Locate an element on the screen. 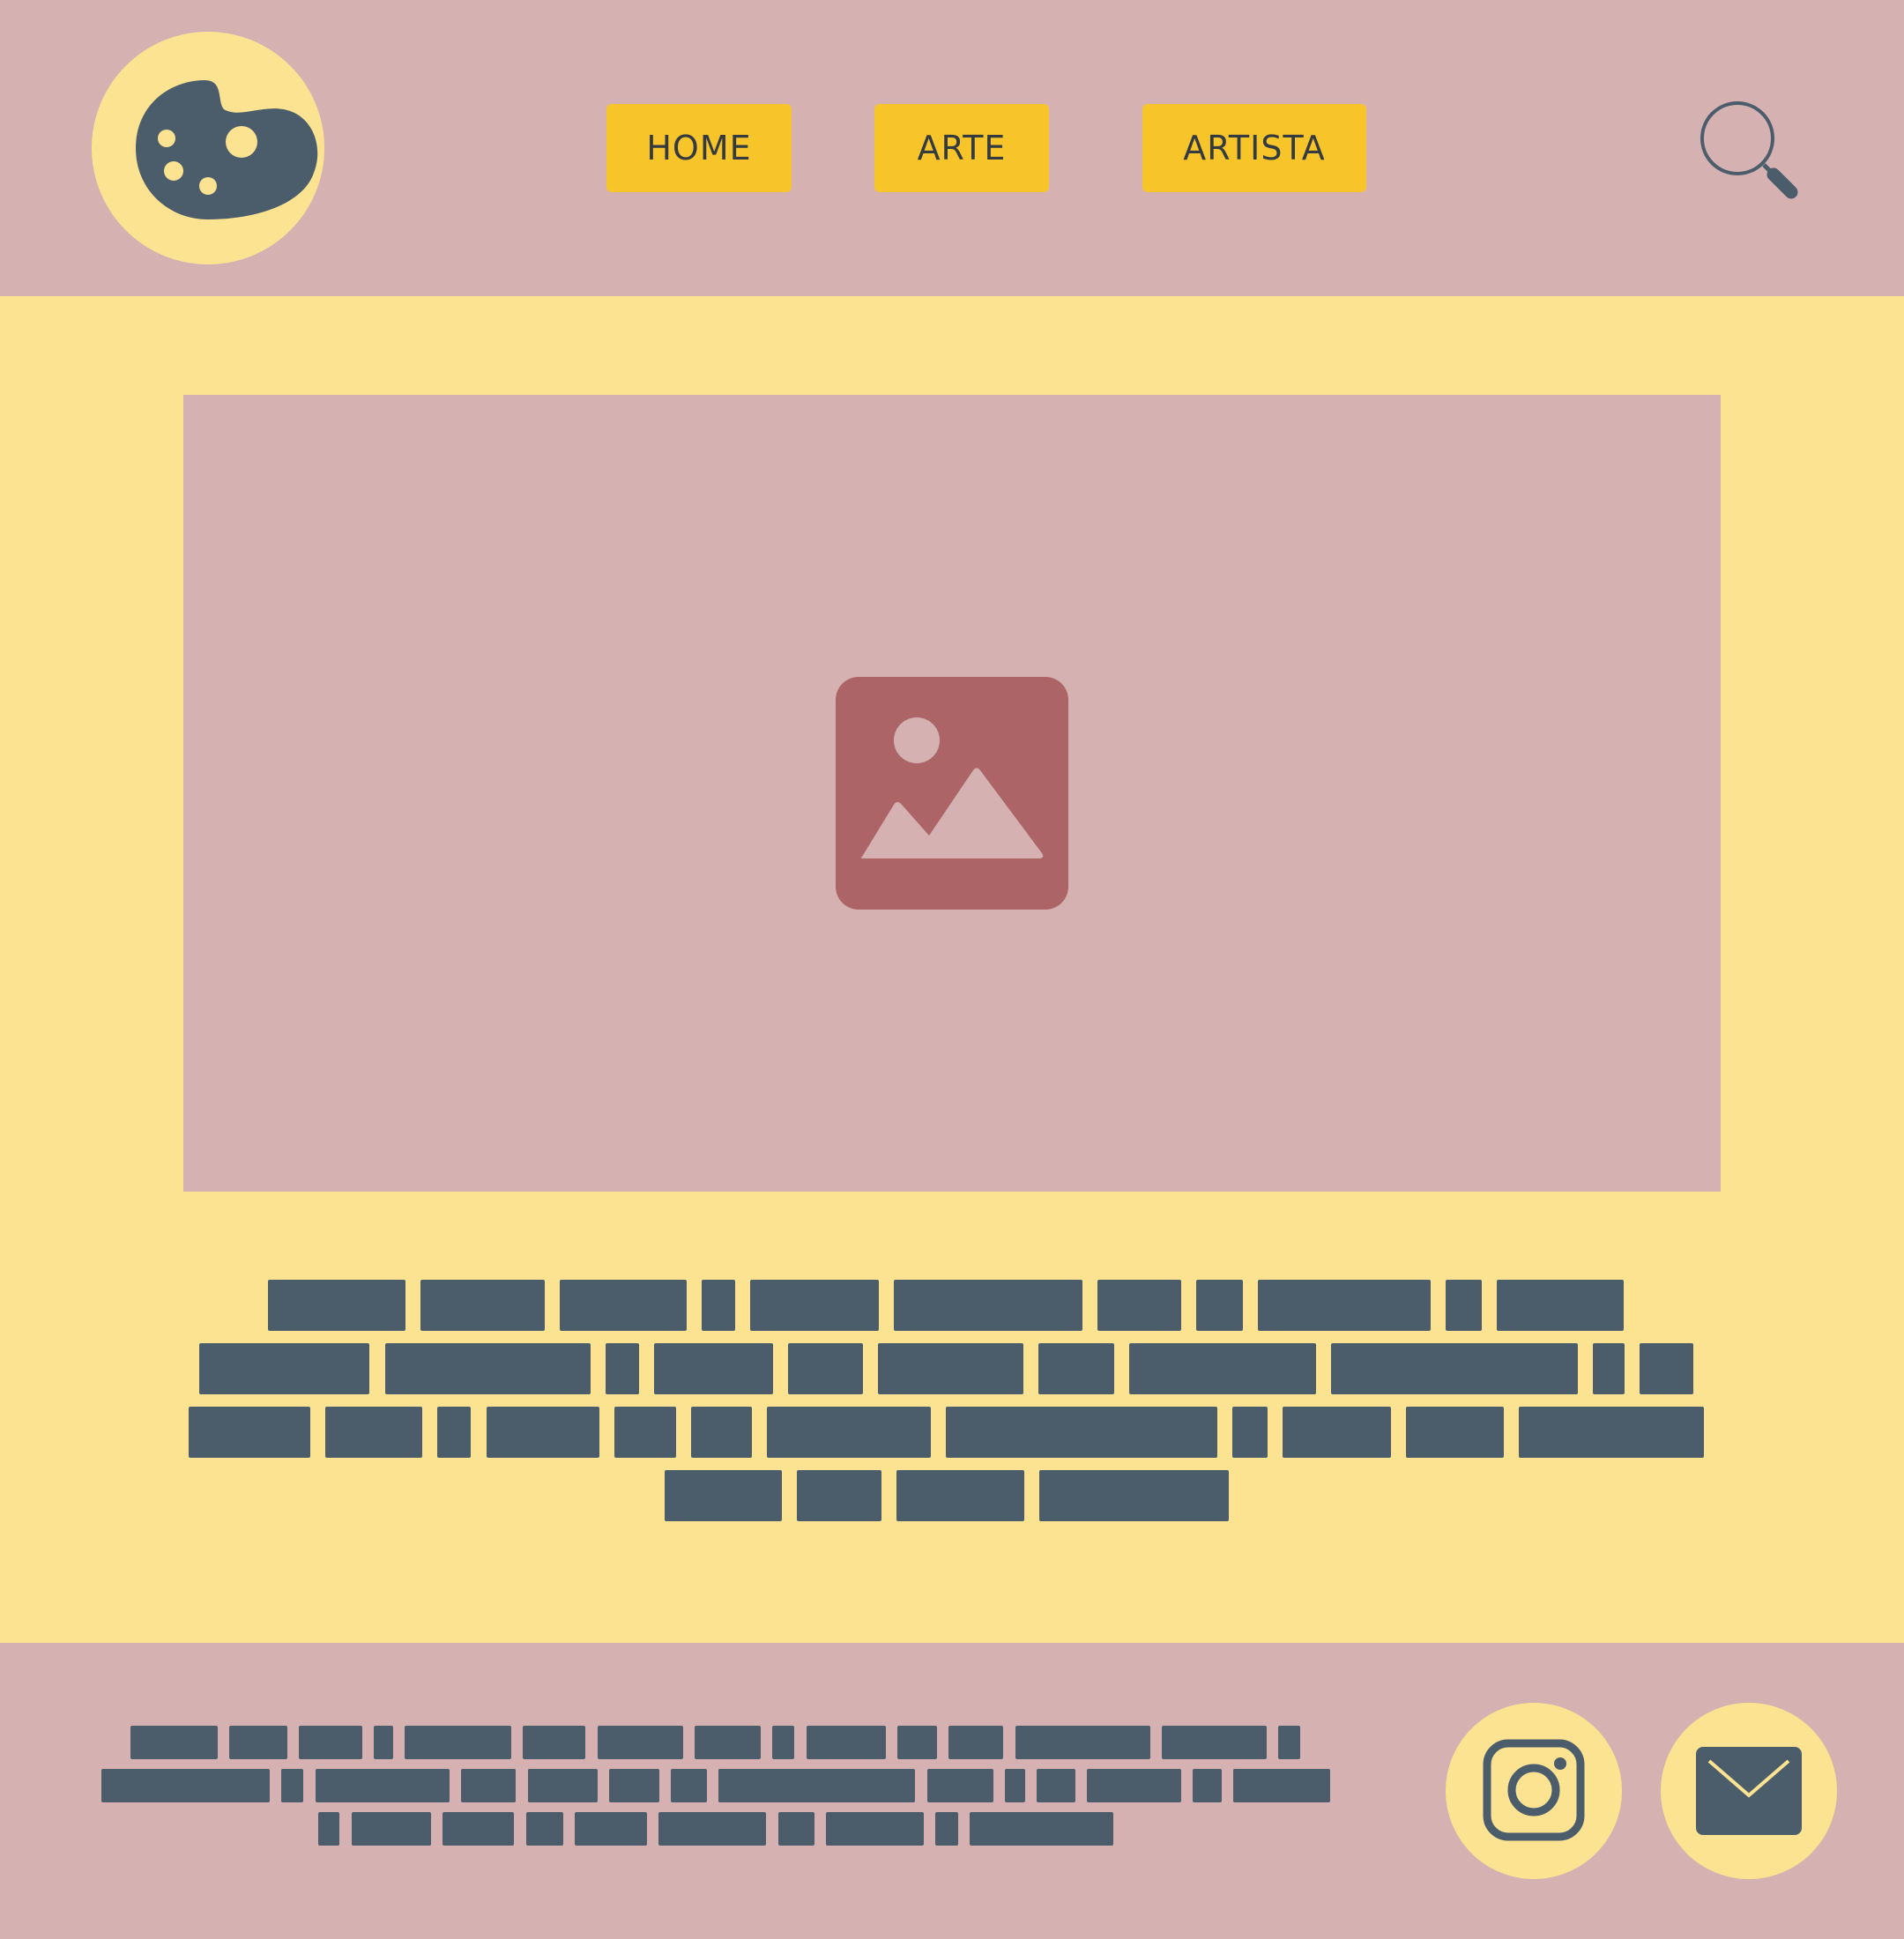 This screenshot has width=1904, height=1939. mail-icon is located at coordinates (1749, 1791).